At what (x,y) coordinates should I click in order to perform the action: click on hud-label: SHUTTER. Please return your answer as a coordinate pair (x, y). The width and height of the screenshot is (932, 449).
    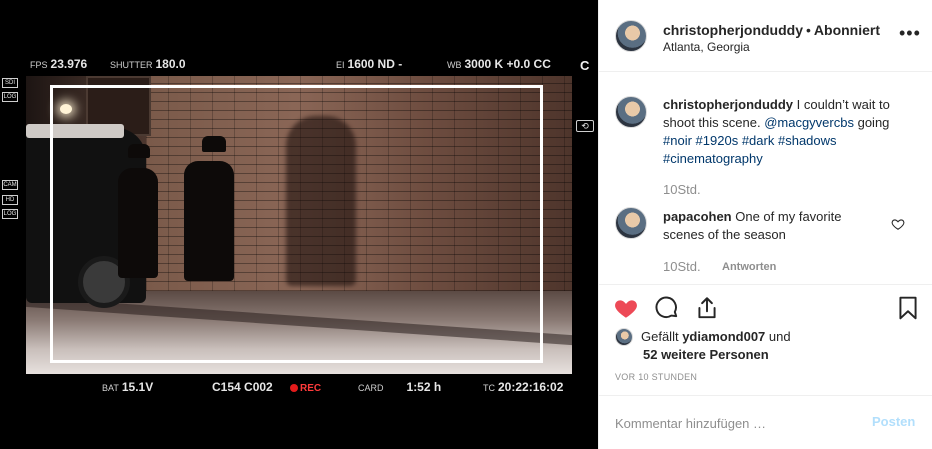
    Looking at the image, I should click on (131, 65).